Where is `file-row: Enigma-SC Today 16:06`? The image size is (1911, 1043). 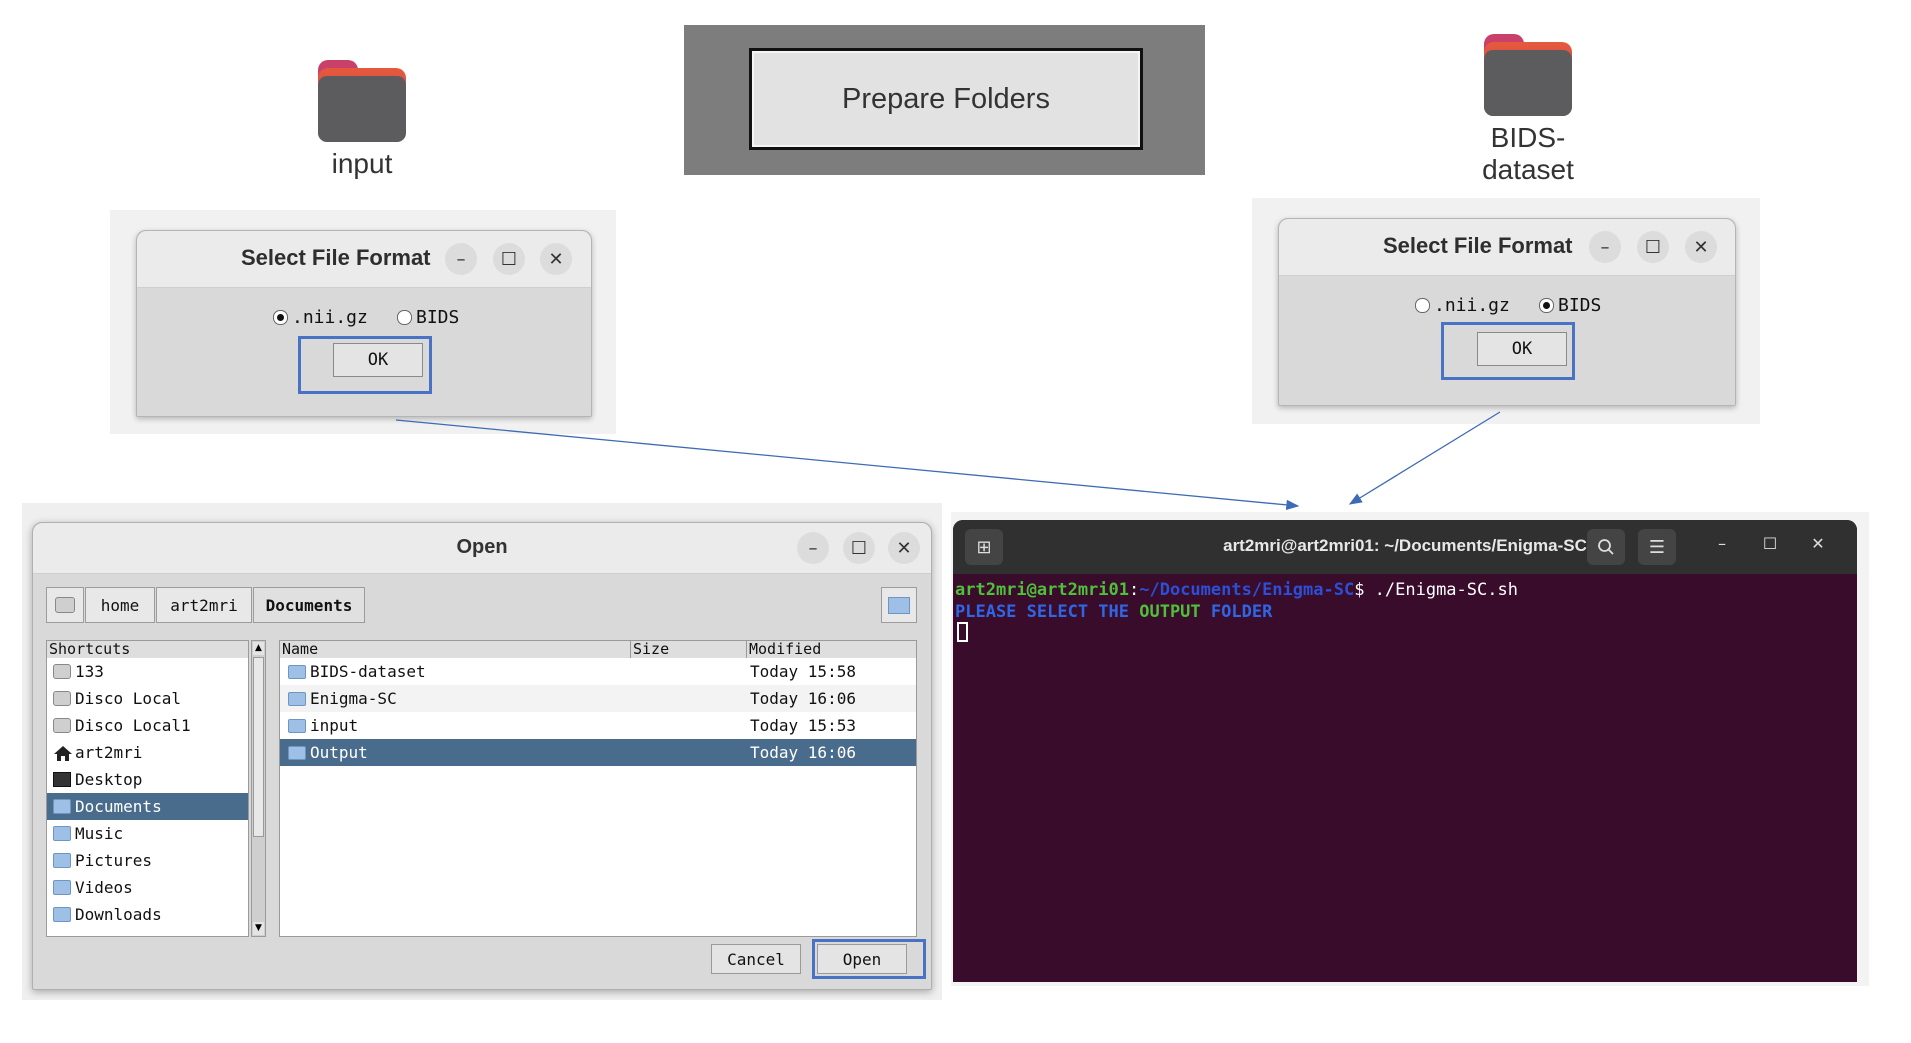 file-row: Enigma-SC Today 16:06 is located at coordinates (598, 698).